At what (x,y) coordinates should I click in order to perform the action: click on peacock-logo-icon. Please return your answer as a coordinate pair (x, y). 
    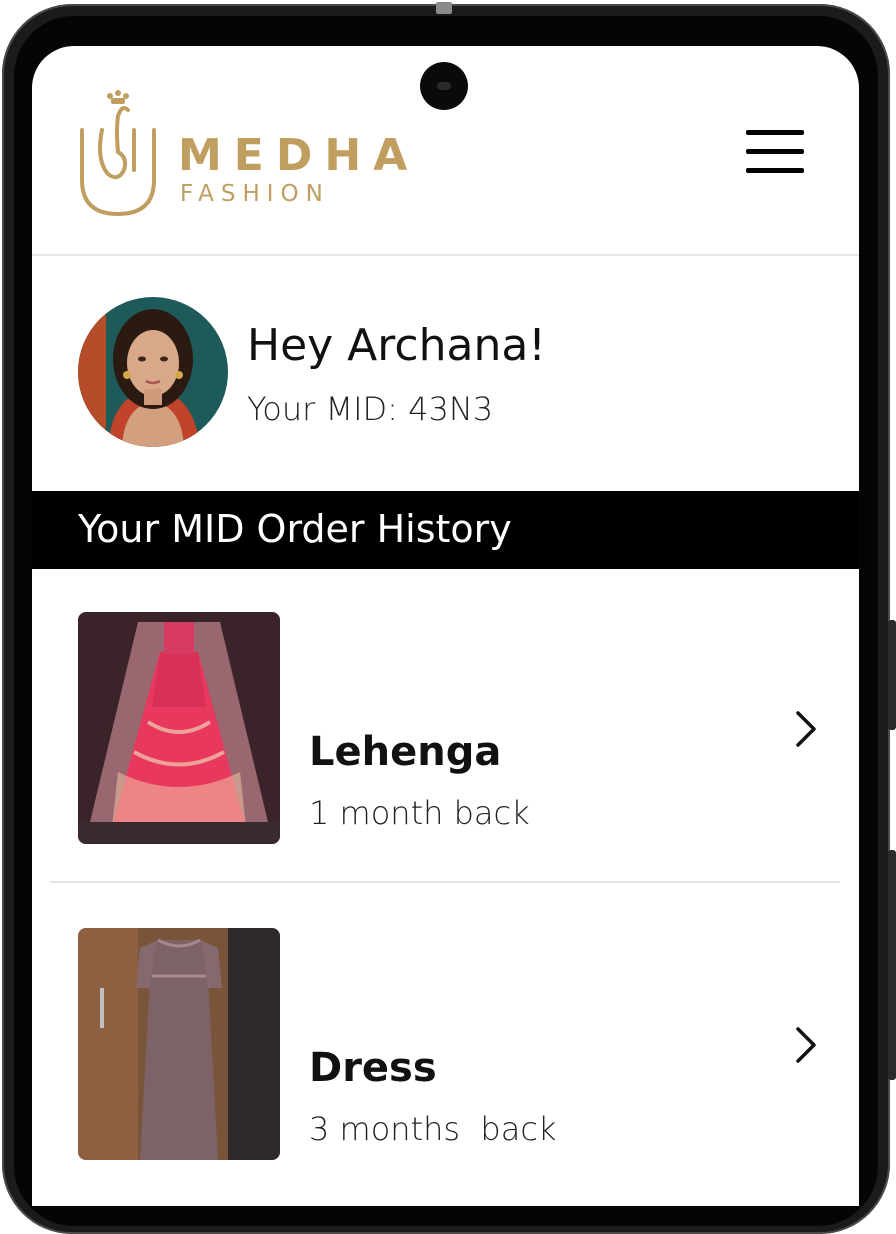
    Looking at the image, I should click on (118, 153).